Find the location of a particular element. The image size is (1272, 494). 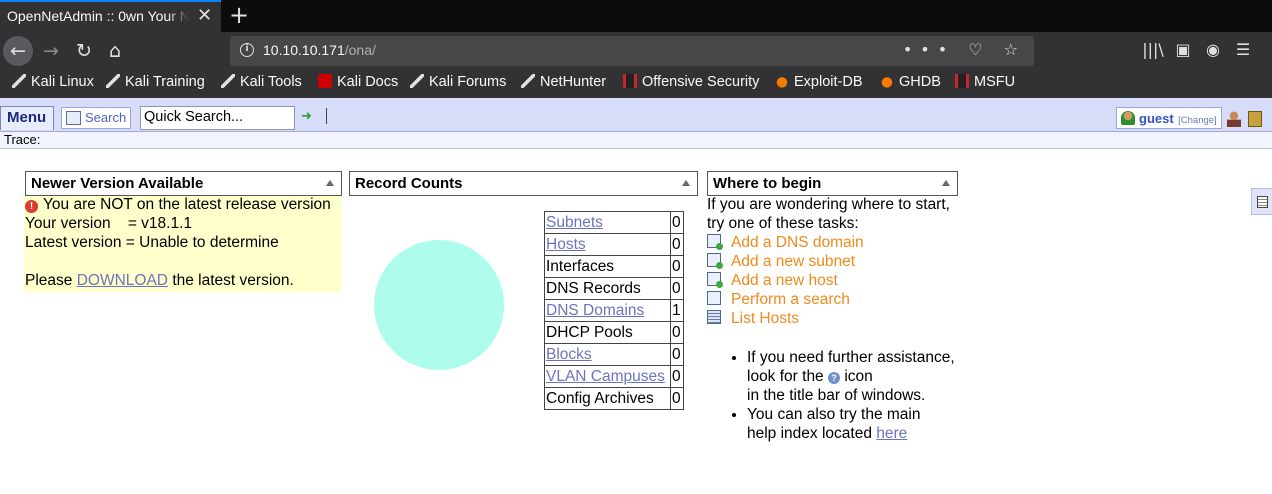

help-index-link: here is located at coordinates (891, 433).